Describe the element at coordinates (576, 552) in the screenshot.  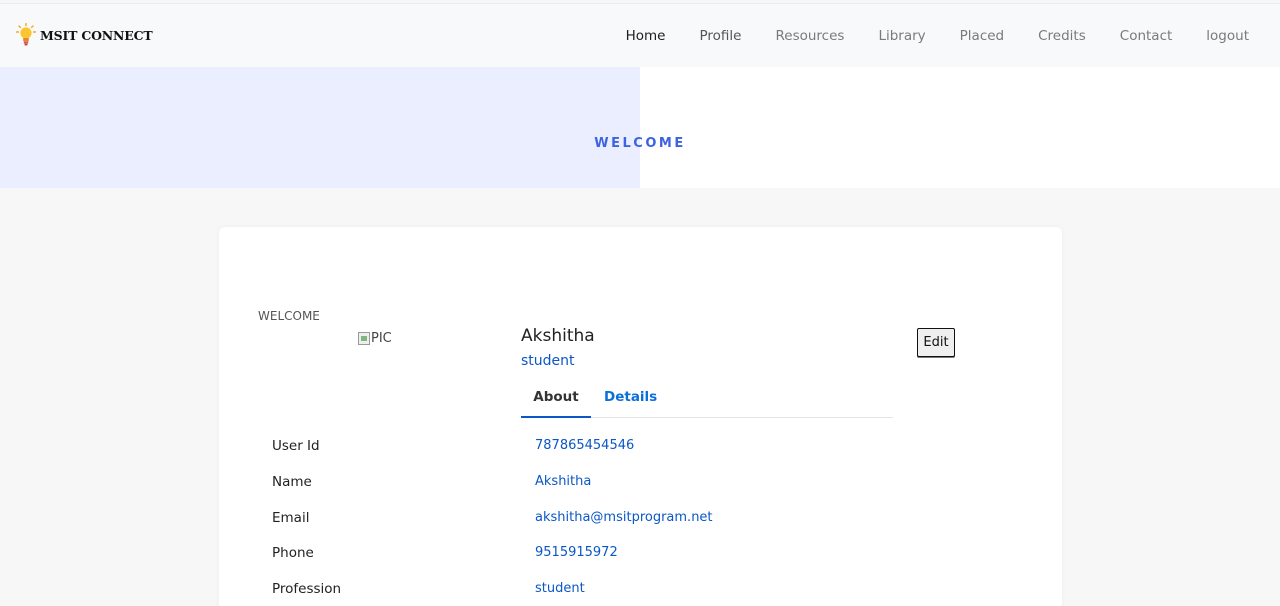
I see `field-value-phone: 9515915972` at that location.